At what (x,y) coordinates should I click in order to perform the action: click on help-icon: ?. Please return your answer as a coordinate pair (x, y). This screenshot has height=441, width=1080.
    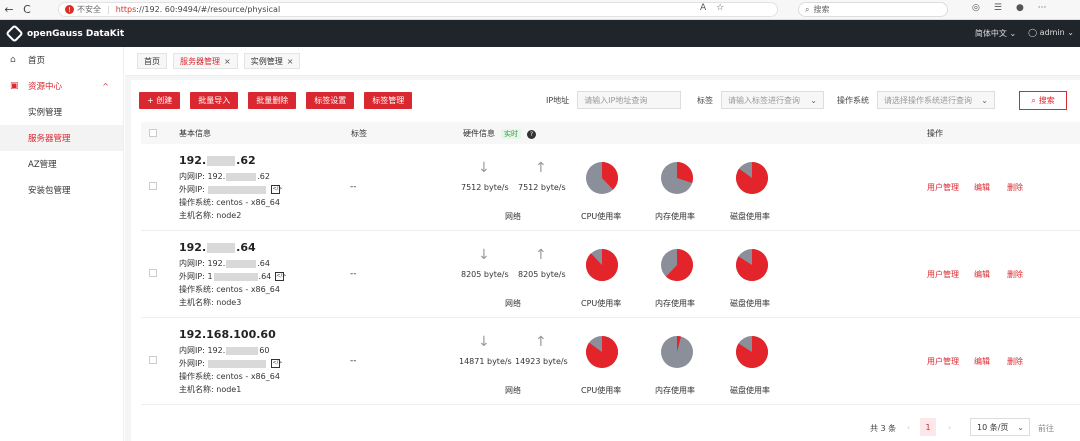
    Looking at the image, I should click on (531, 134).